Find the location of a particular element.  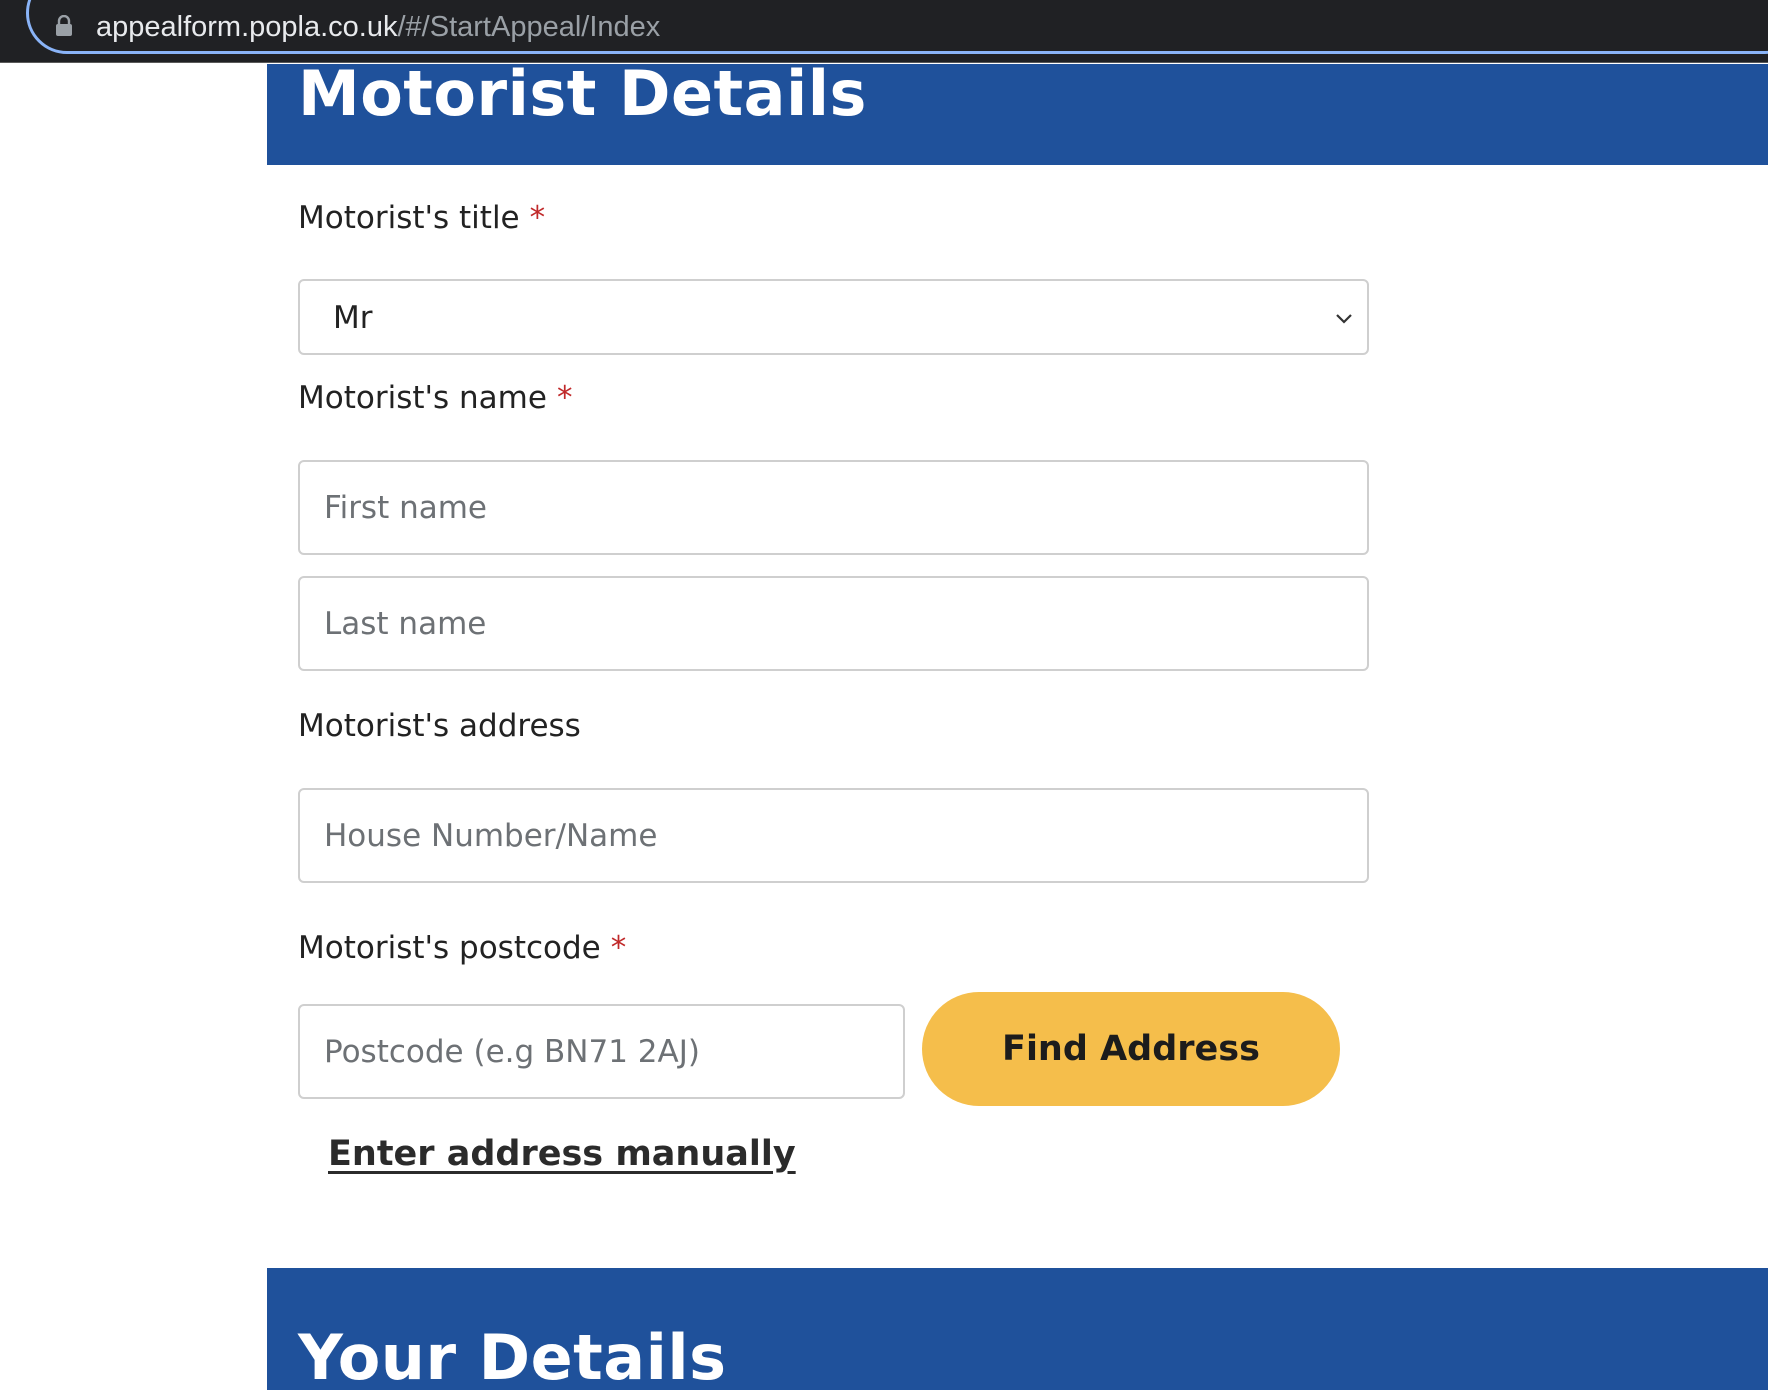

motorist-details-header: Motorist Details is located at coordinates (1017, 114).